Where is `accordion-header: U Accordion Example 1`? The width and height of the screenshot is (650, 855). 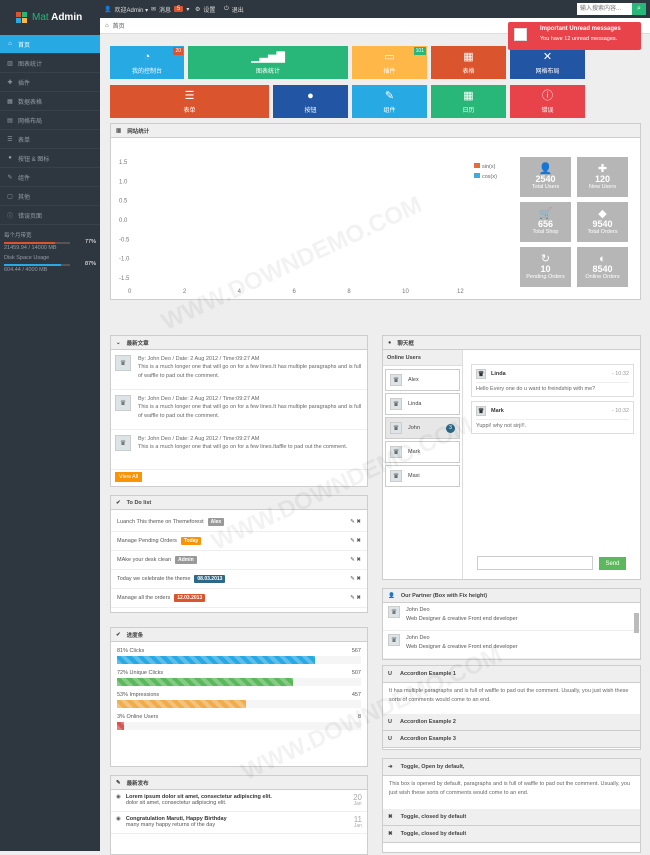 accordion-header: U Accordion Example 1 is located at coordinates (511, 674).